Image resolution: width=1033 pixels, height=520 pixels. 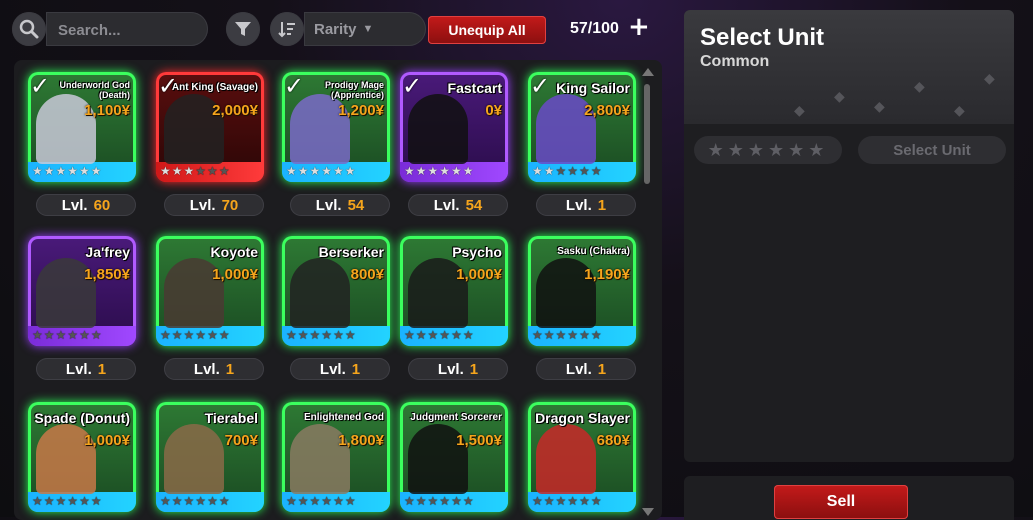 What do you see at coordinates (210, 127) in the screenshot?
I see `unit-card: Ant King (Savage) 2,000¥ ★★★★★★ ✓` at bounding box center [210, 127].